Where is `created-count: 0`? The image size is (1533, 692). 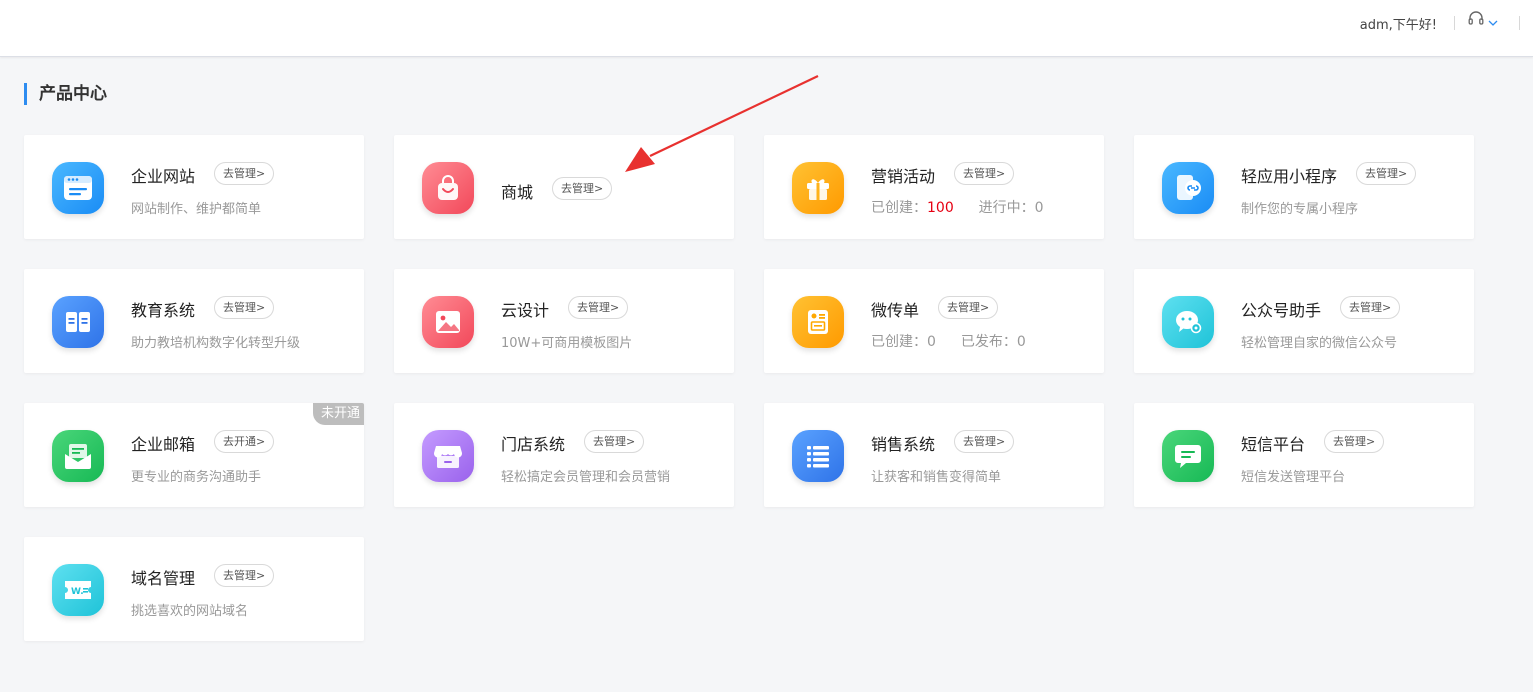
created-count: 0 is located at coordinates (931, 342).